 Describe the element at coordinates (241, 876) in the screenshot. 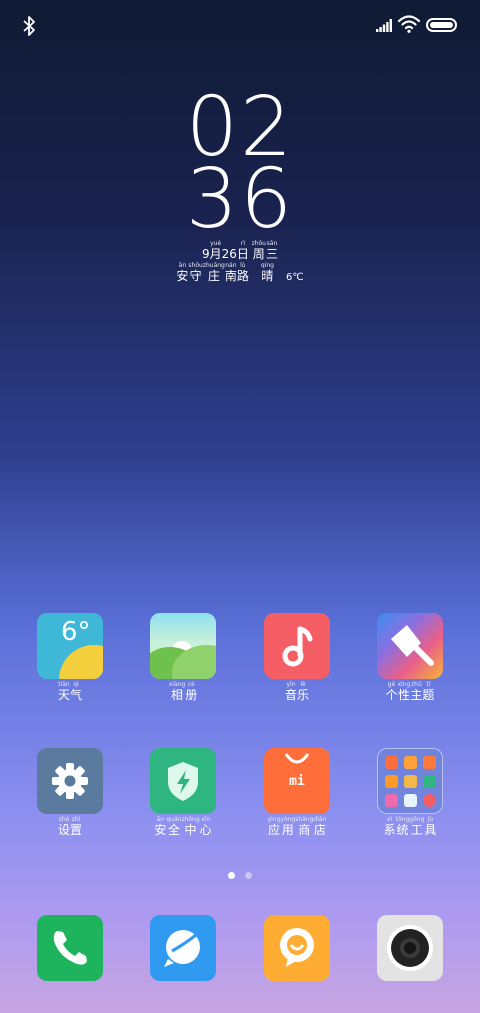

I see `page-indicator` at that location.